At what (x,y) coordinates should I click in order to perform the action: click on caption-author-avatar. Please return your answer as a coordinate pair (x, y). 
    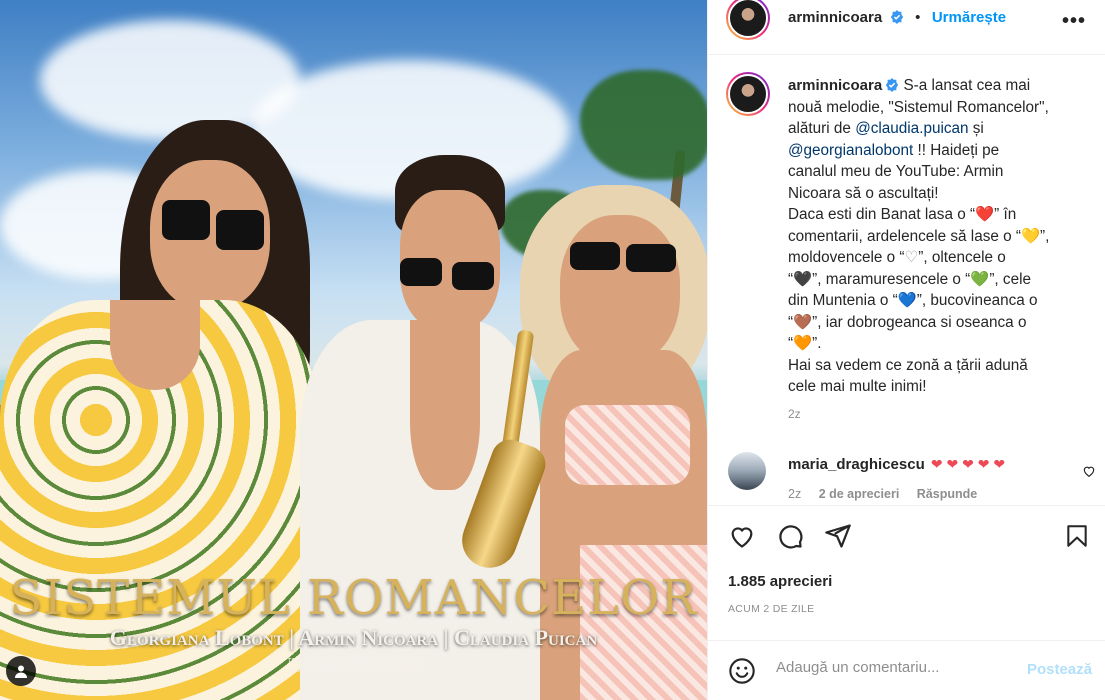
    Looking at the image, I should click on (748, 94).